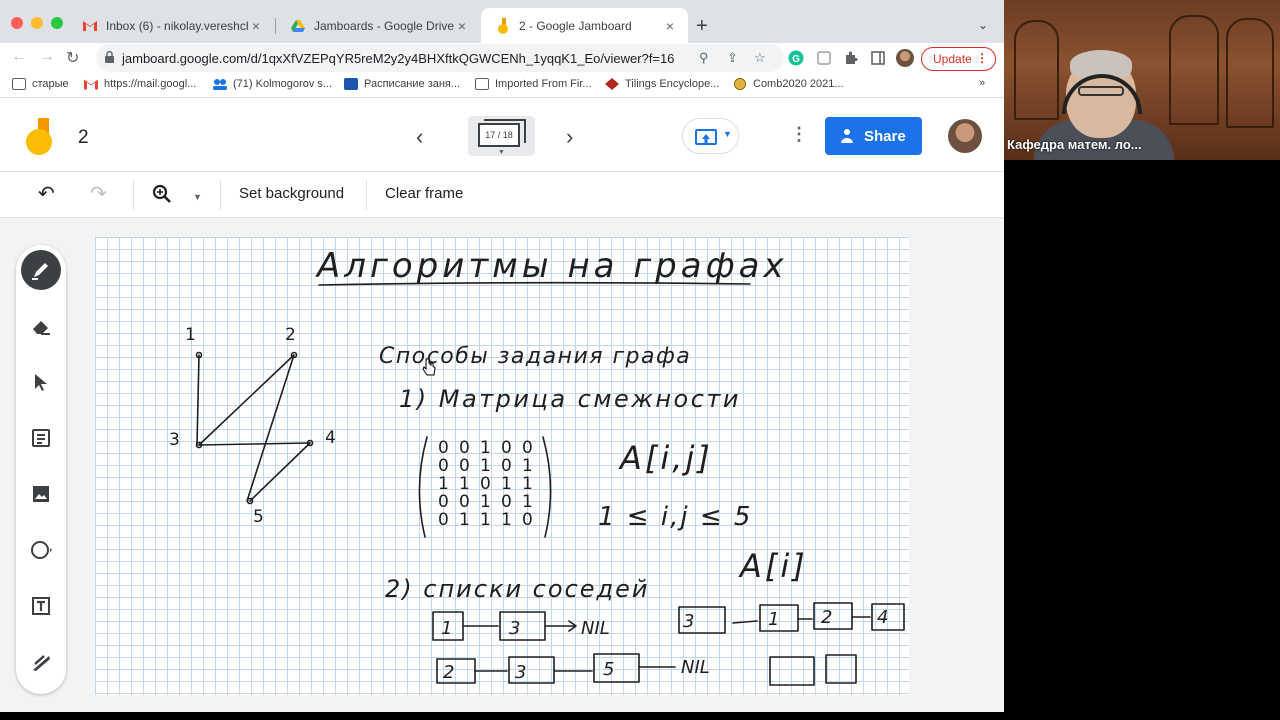 The image size is (1280, 720). Describe the element at coordinates (952, 59) in the screenshot. I see `update-label: Update` at that location.